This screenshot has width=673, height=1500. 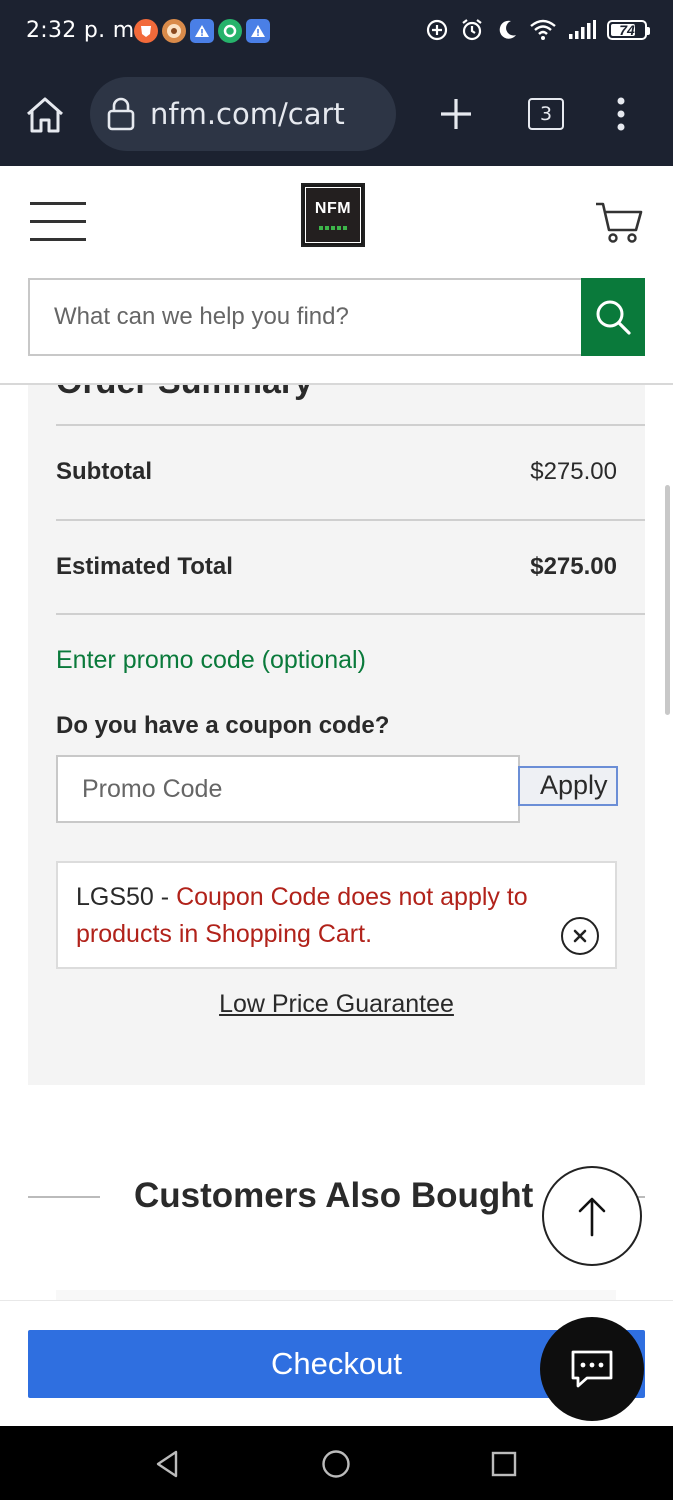 What do you see at coordinates (336, 1004) in the screenshot?
I see `low-price-guarantee-link: Low Price Guarantee` at bounding box center [336, 1004].